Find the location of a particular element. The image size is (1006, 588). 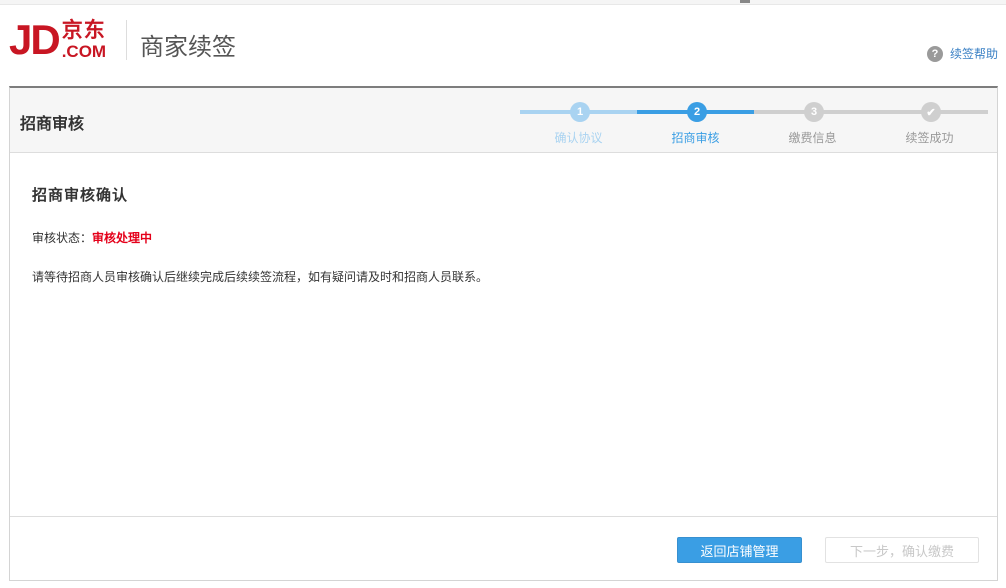

step-label: 确认协议 is located at coordinates (578, 138).